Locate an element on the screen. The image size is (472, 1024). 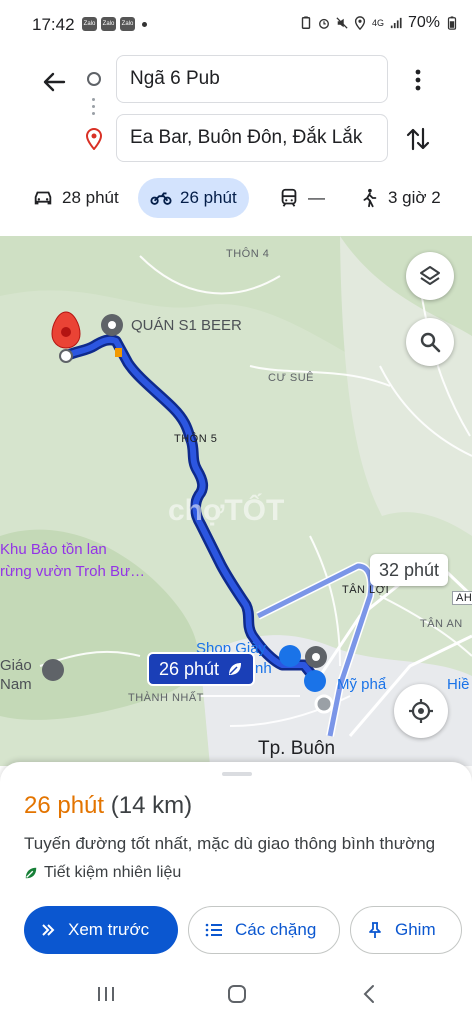
search-icon is located at coordinates (430, 342).